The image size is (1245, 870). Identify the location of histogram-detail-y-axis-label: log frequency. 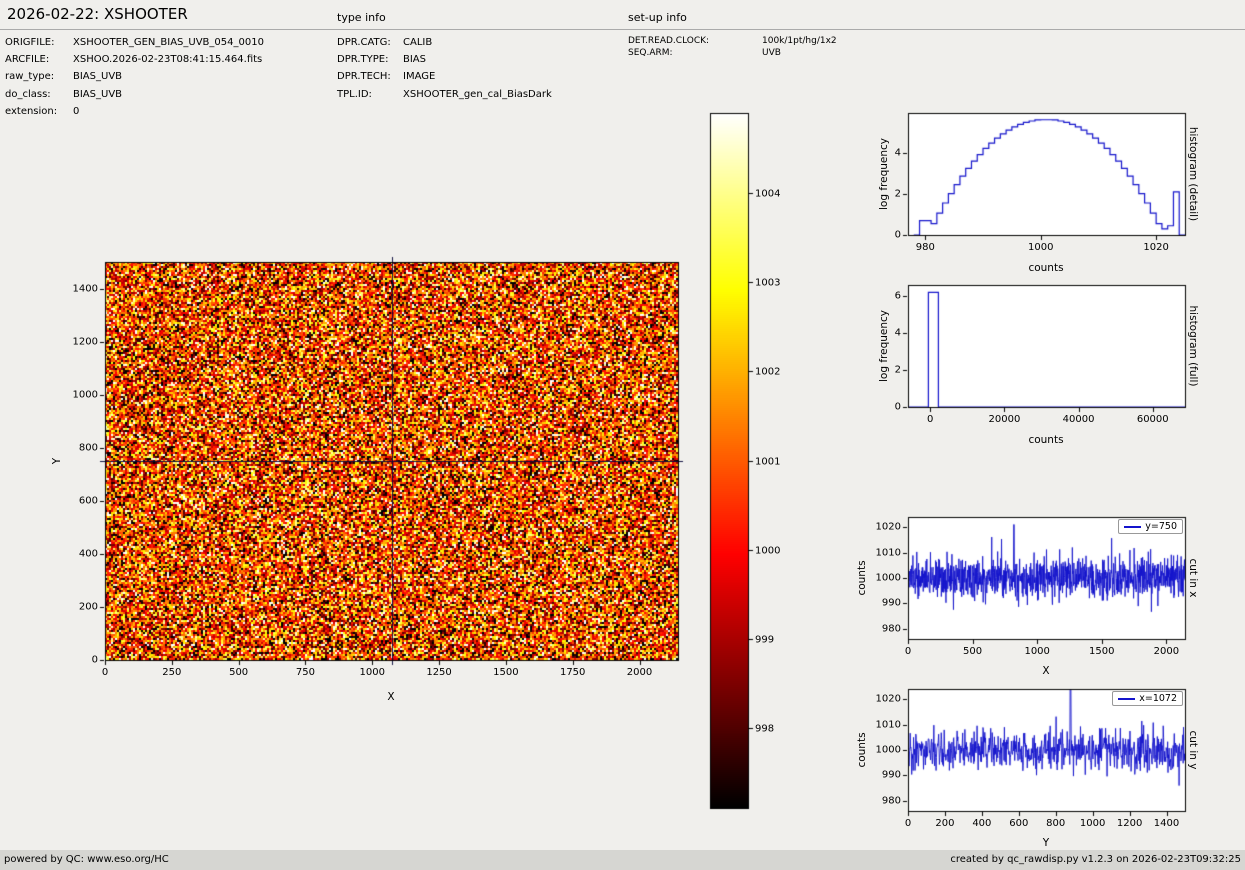
(884, 174).